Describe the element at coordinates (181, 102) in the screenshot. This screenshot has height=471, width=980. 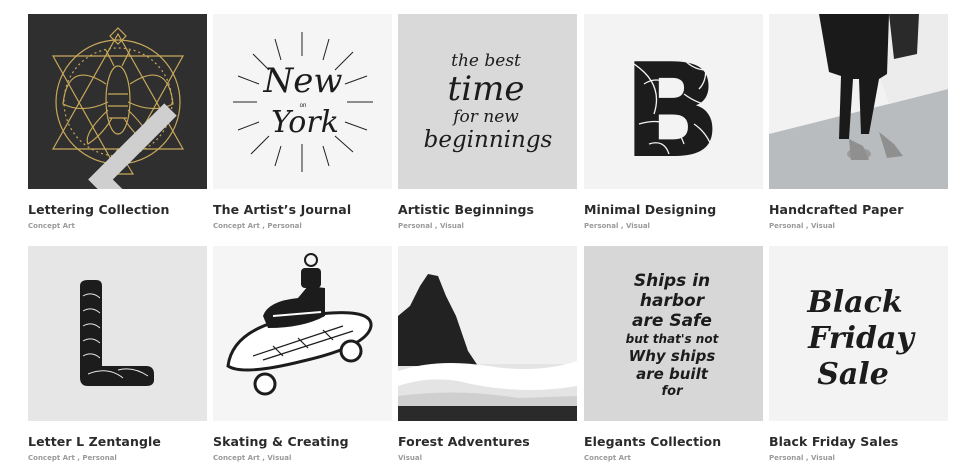
I see `slide-next-arrow-icon` at that location.